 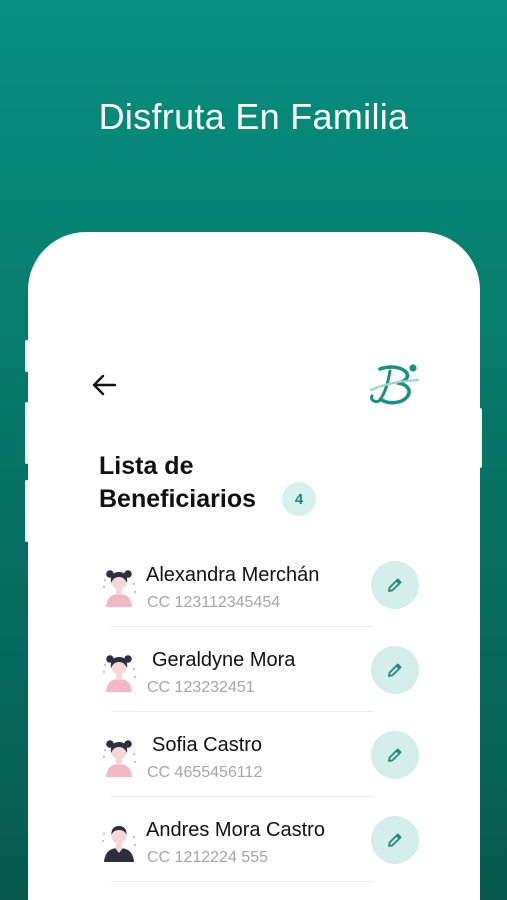 I want to click on back-button, so click(x=104, y=385).